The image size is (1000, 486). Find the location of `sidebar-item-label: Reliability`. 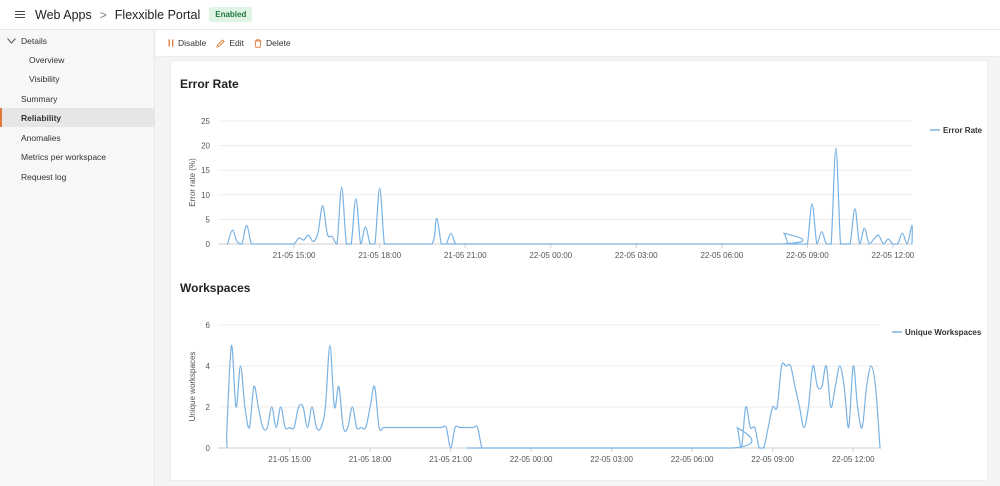

sidebar-item-label: Reliability is located at coordinates (41, 117).